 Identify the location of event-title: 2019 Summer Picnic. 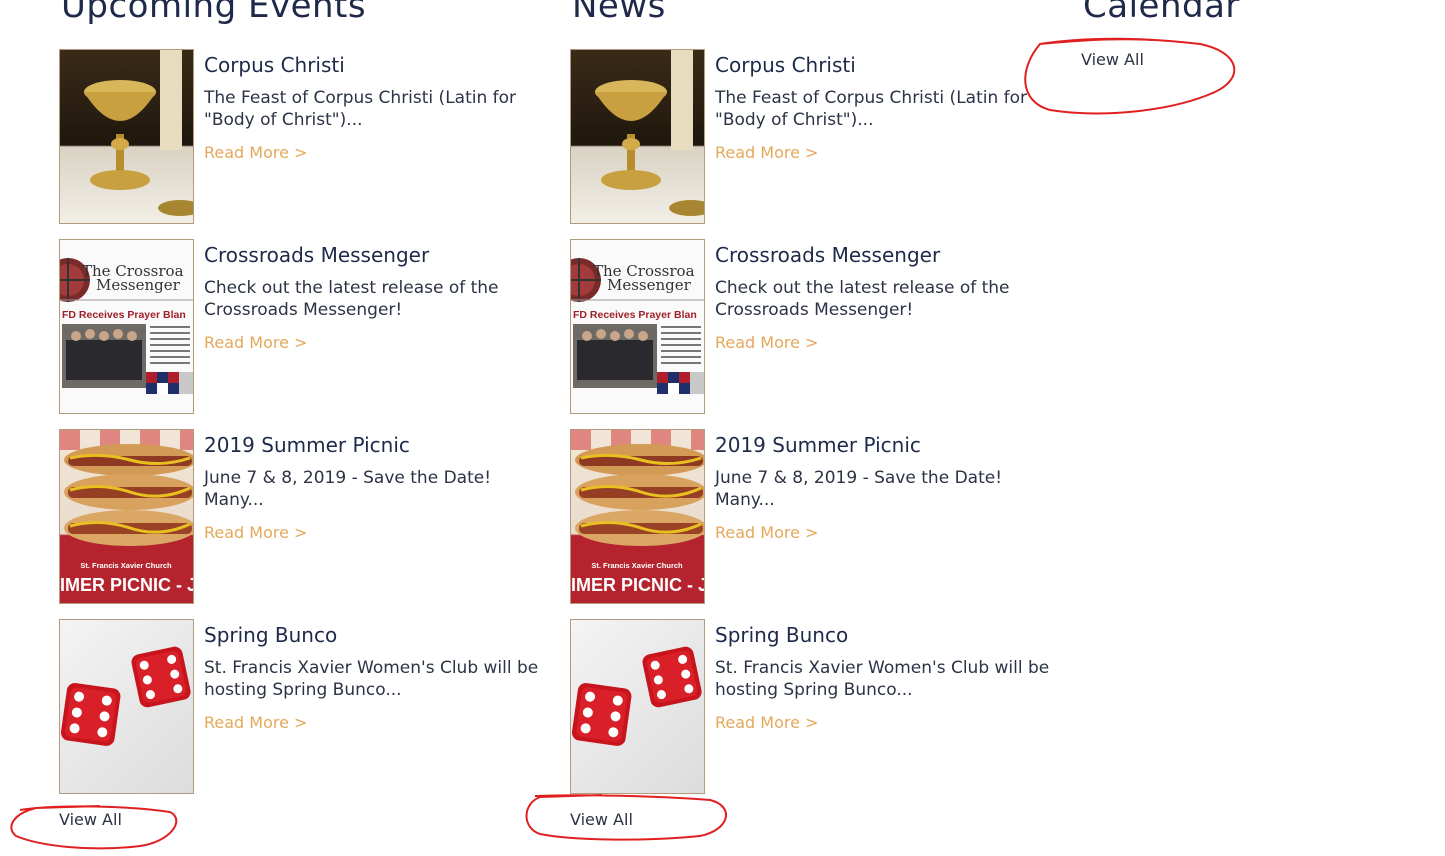
(307, 445).